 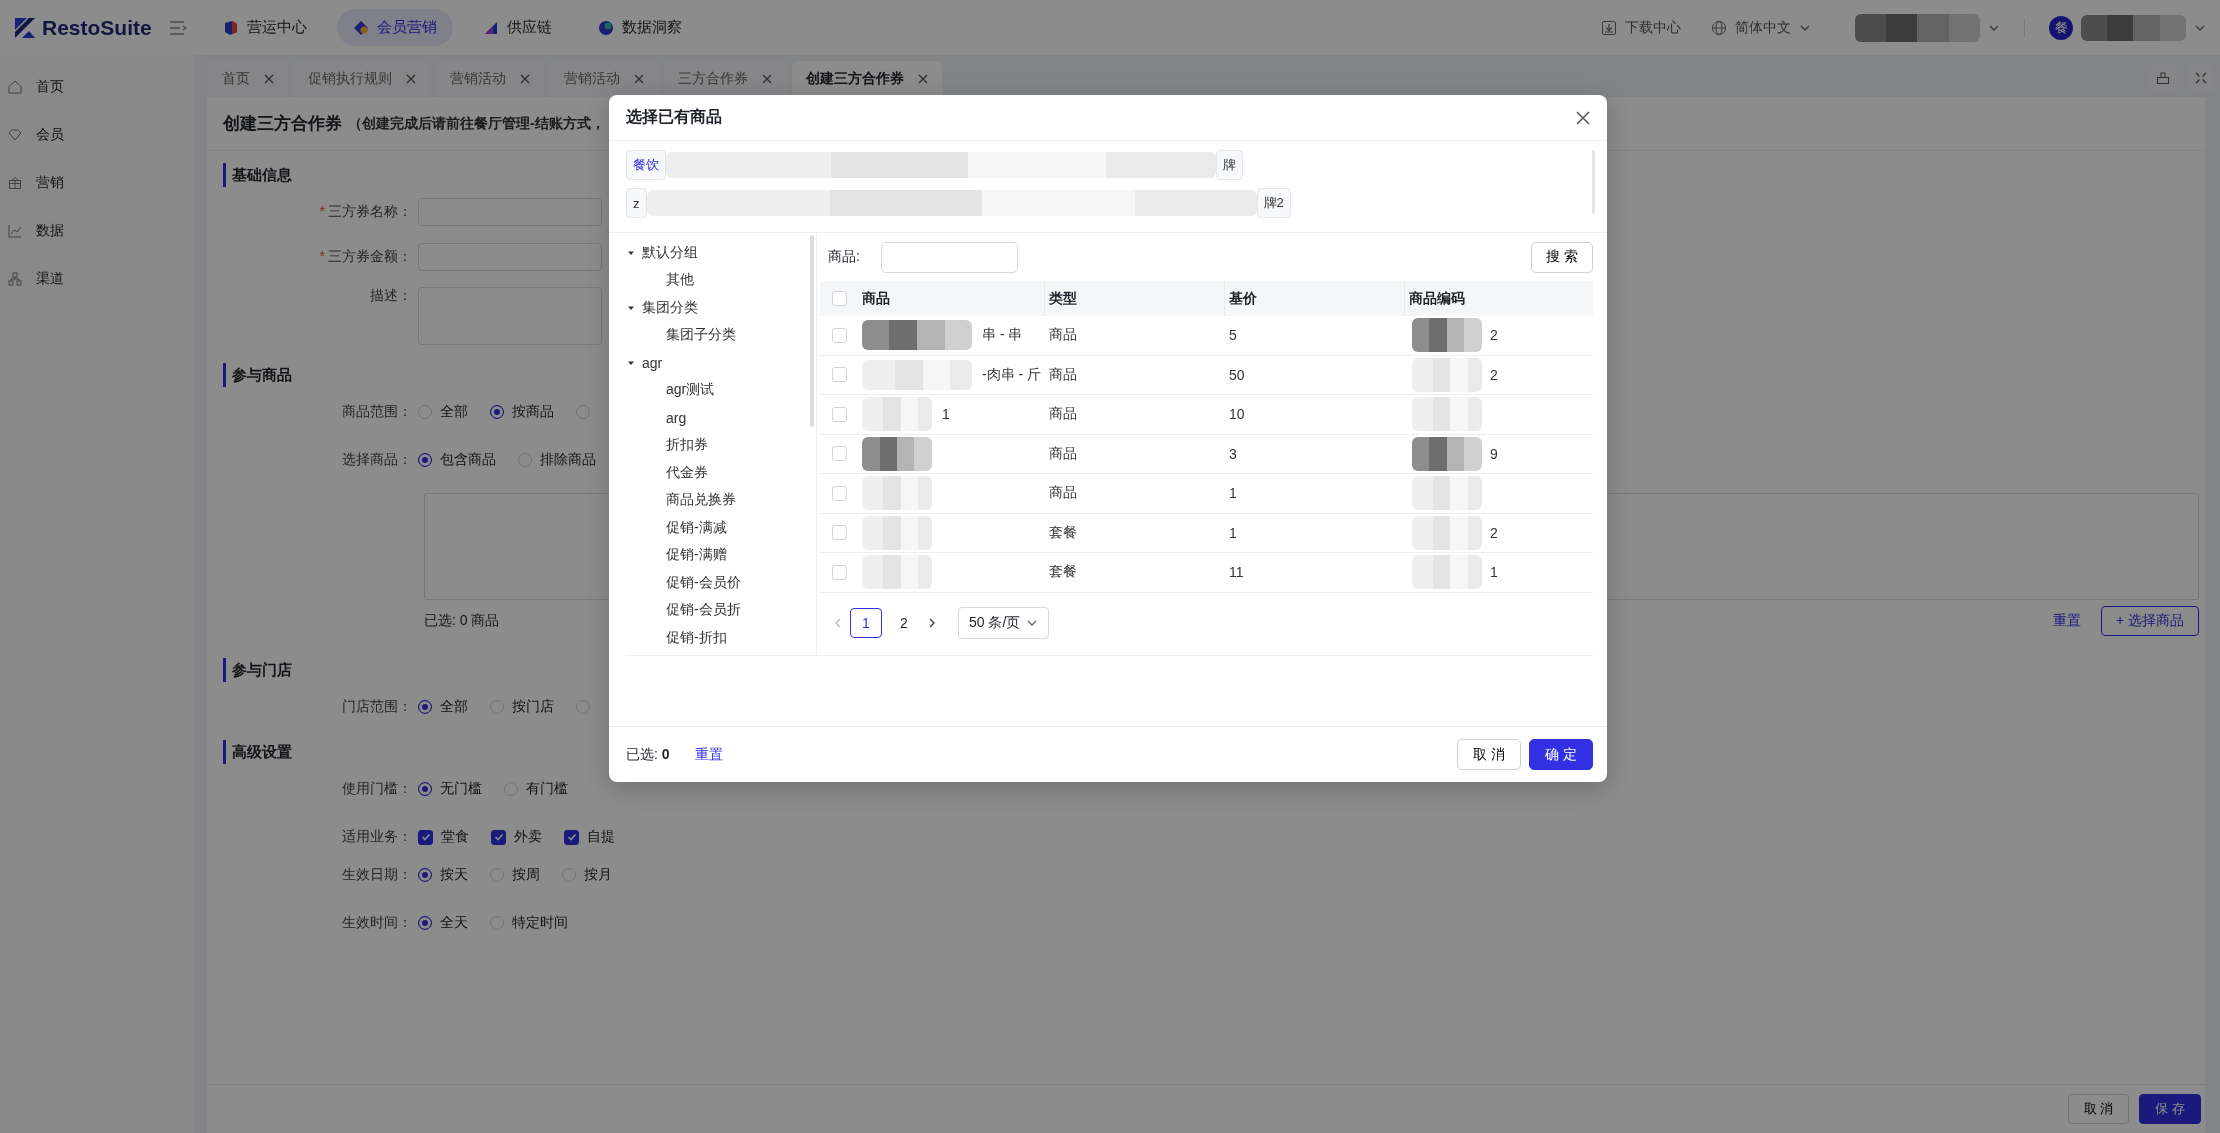 I want to click on radio-label: 排除商品, so click(x=568, y=460).